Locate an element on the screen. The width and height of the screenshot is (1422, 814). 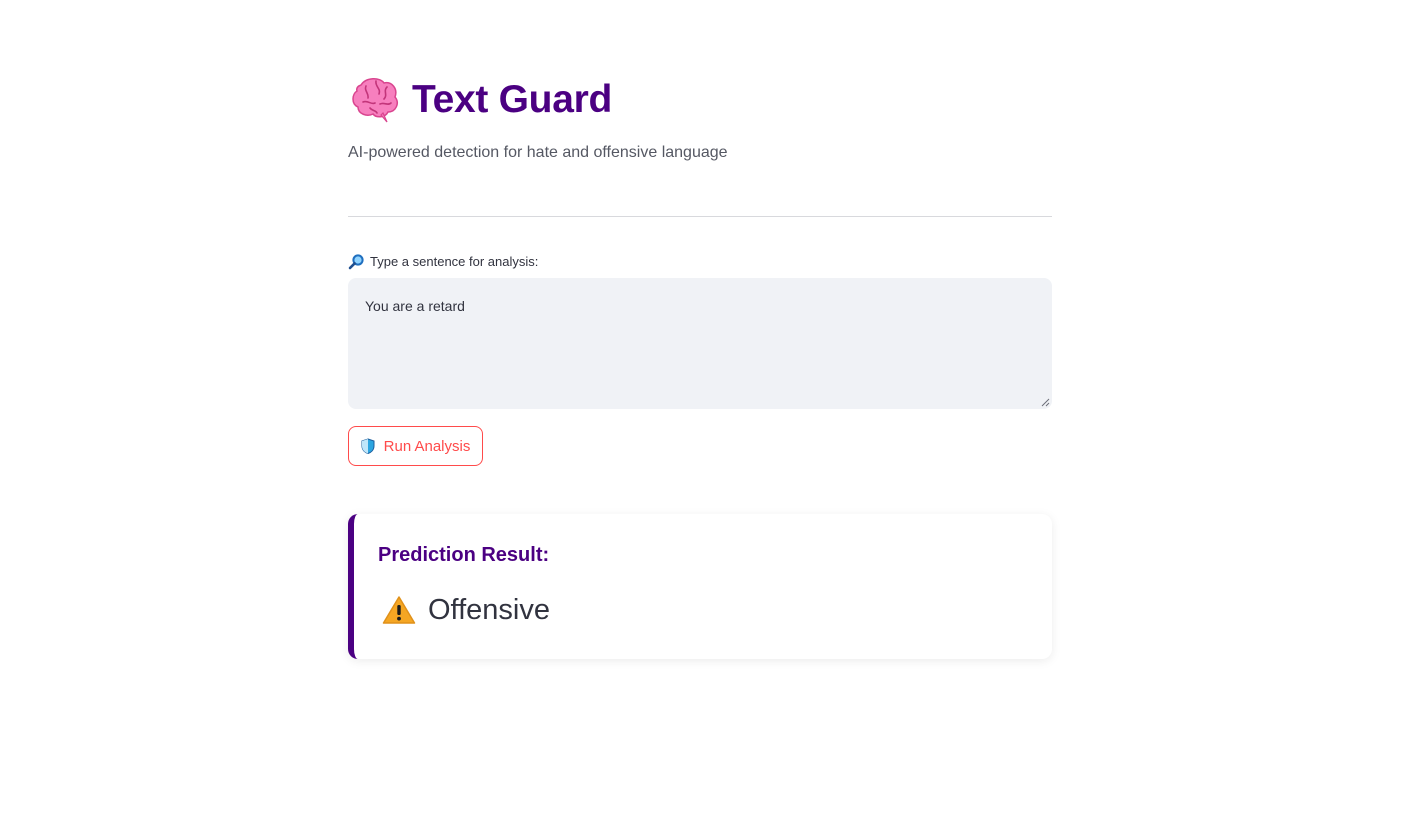
prediction-result-row: Offensive is located at coordinates (466, 610).